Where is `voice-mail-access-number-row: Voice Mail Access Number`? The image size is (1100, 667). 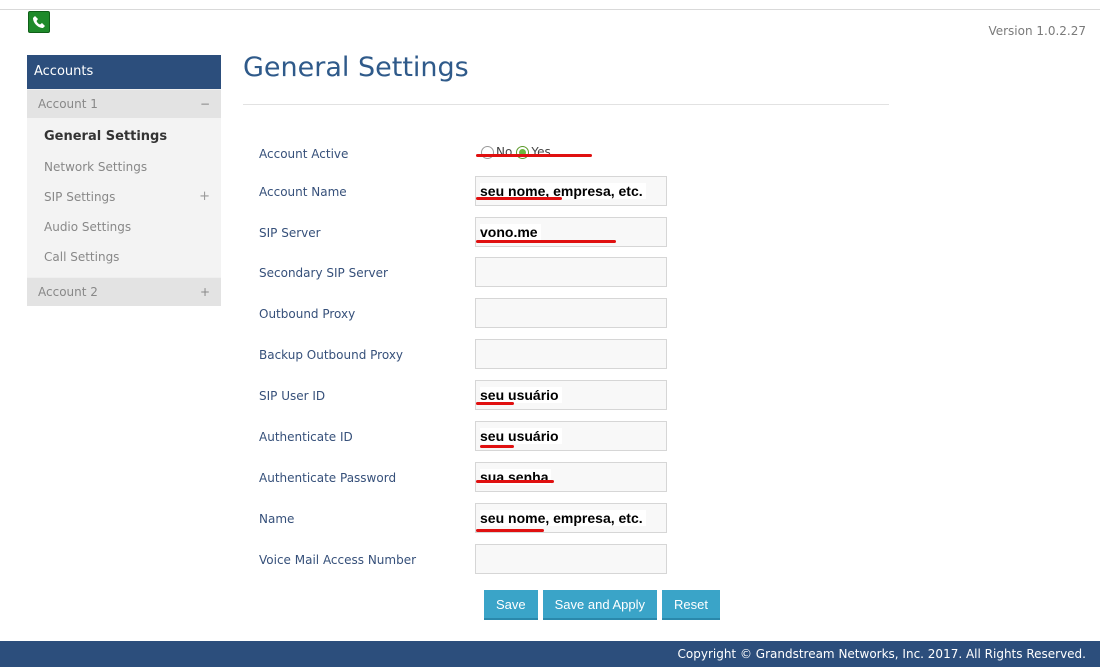
voice-mail-access-number-row: Voice Mail Access Number is located at coordinates (469, 561).